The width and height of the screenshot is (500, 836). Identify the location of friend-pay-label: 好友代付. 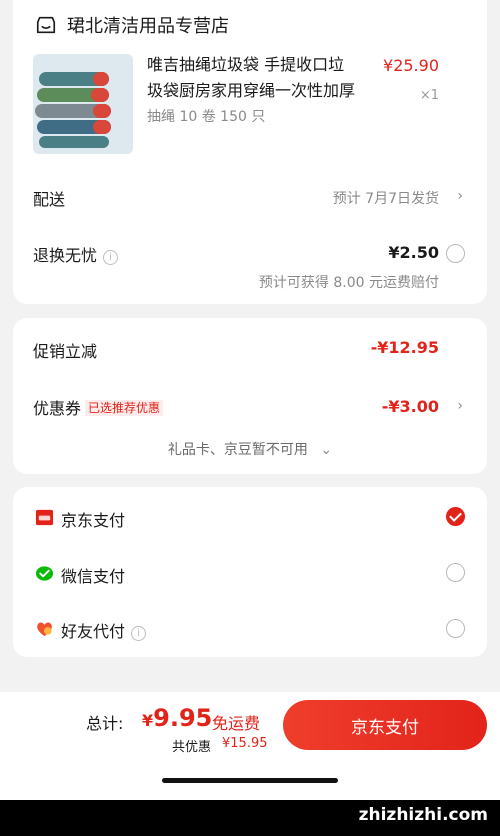
(93, 631).